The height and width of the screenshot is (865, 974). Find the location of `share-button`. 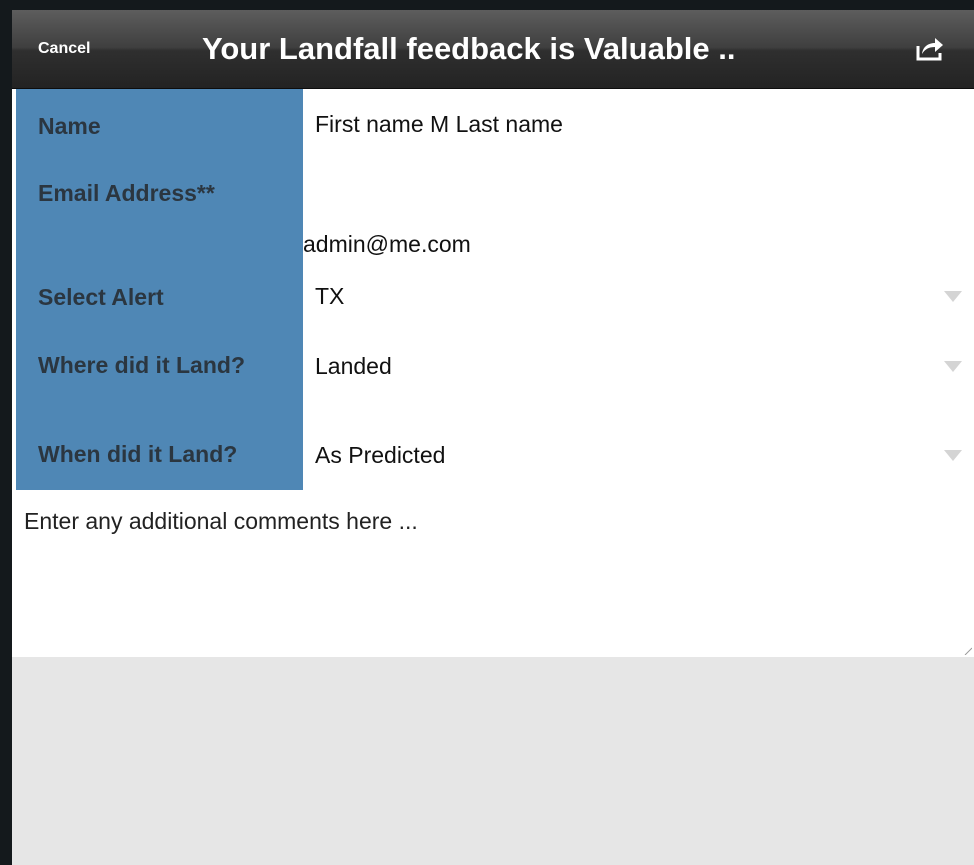

share-button is located at coordinates (930, 49).